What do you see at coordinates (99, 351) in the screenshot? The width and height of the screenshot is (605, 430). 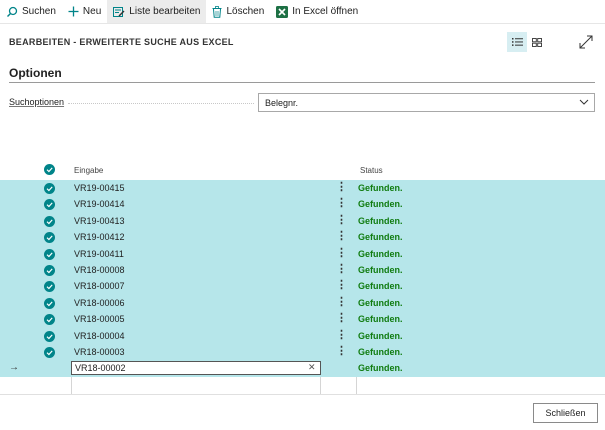 I see `row-input-value: VR18-00003` at bounding box center [99, 351].